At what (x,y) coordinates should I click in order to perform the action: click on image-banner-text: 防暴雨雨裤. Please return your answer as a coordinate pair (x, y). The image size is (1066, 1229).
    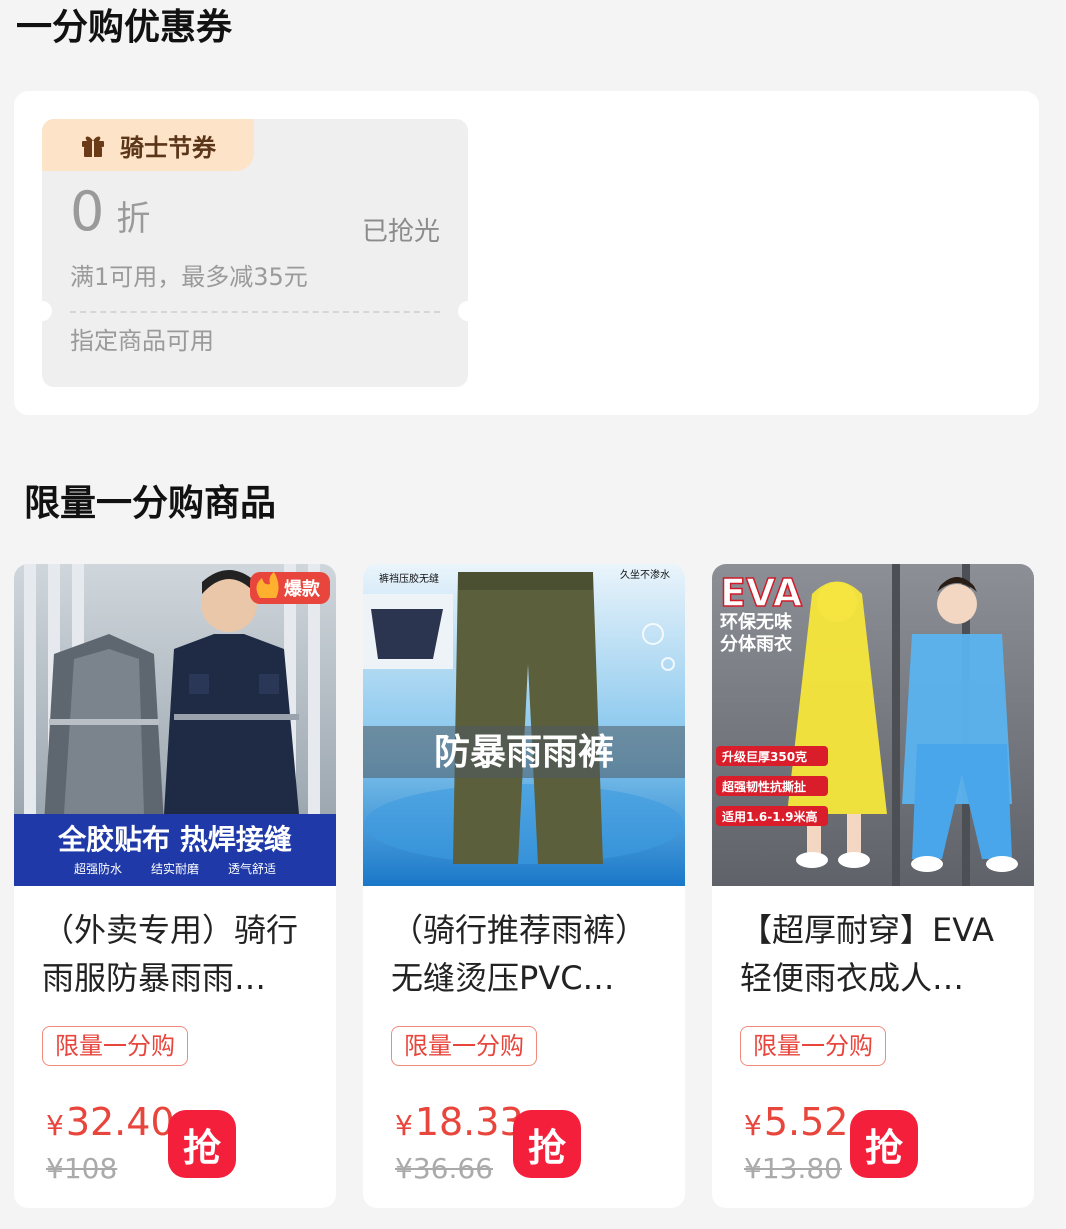
    Looking at the image, I should click on (524, 752).